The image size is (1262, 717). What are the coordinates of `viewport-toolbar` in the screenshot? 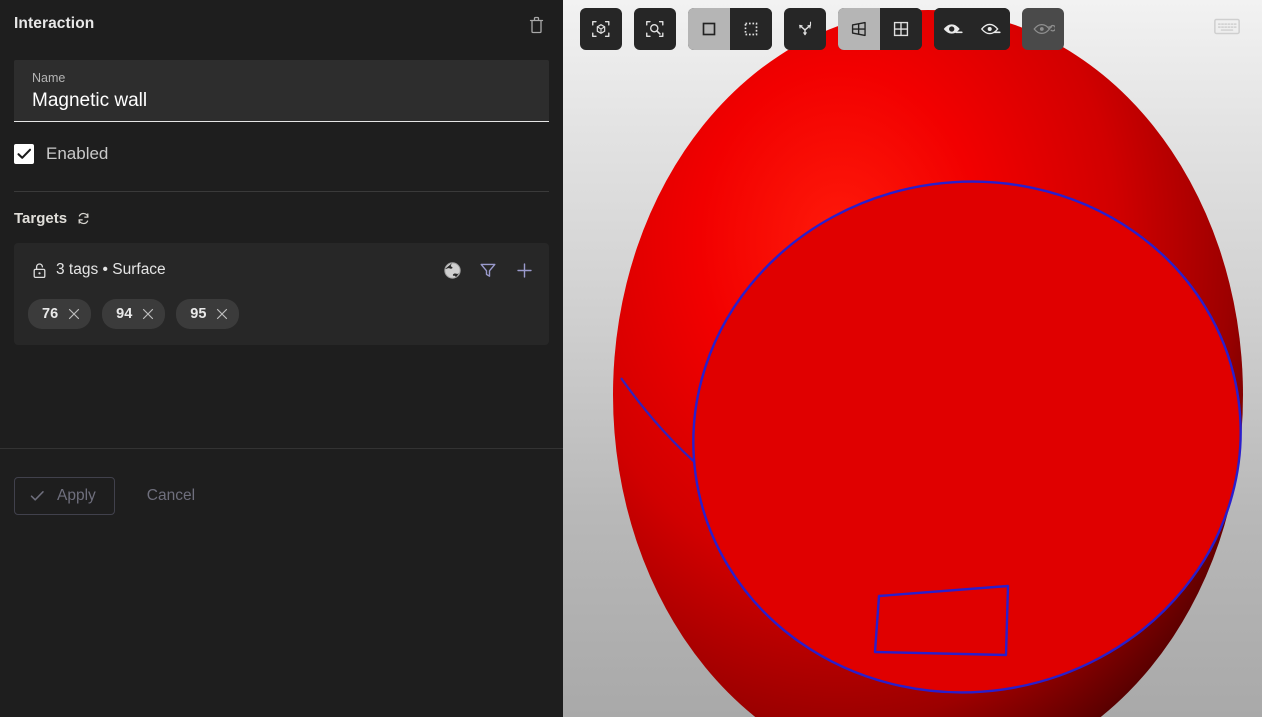 It's located at (822, 29).